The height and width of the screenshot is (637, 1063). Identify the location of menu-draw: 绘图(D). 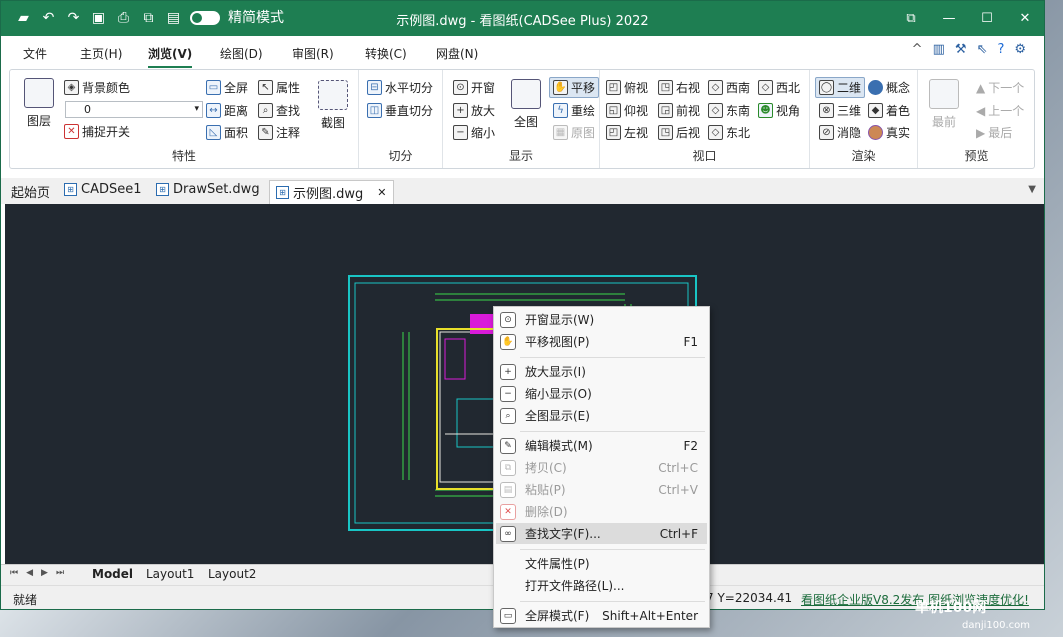
(241, 53).